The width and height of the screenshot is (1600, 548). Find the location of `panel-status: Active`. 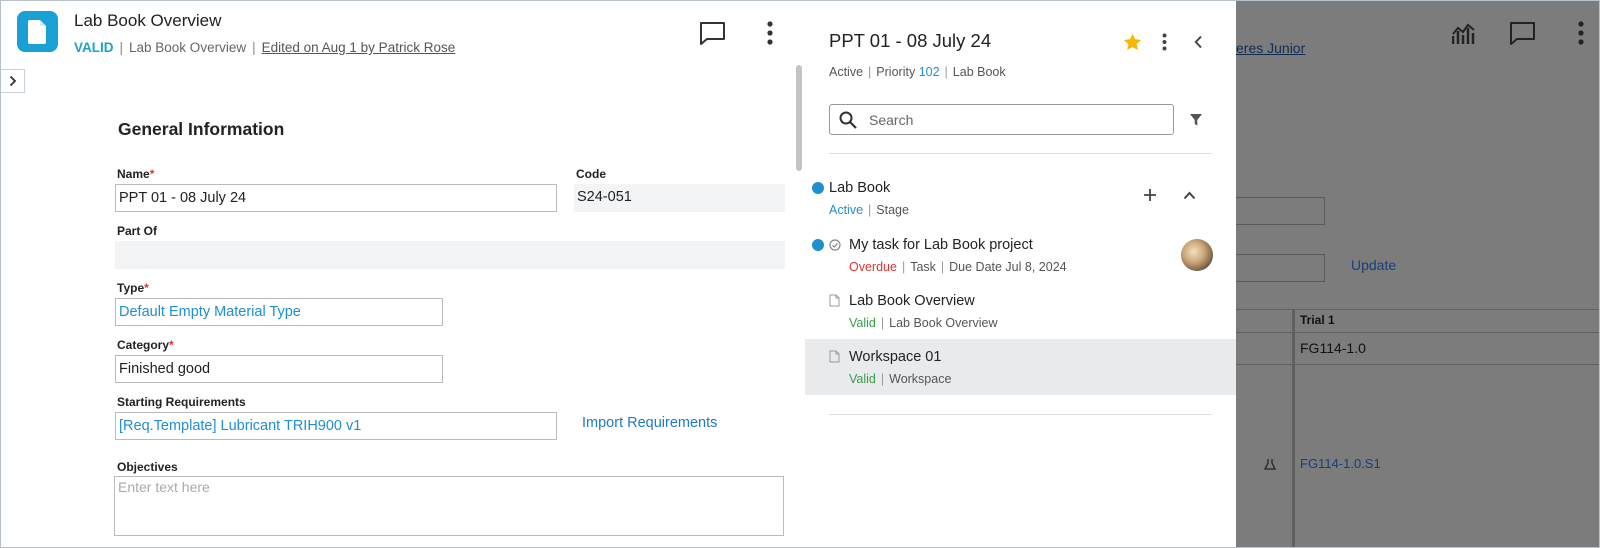

panel-status: Active is located at coordinates (846, 72).